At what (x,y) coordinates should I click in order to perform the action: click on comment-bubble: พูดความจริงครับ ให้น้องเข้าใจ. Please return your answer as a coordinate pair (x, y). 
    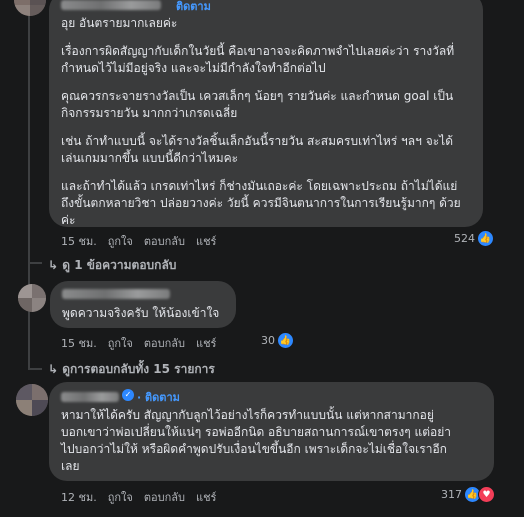
    Looking at the image, I should click on (143, 304).